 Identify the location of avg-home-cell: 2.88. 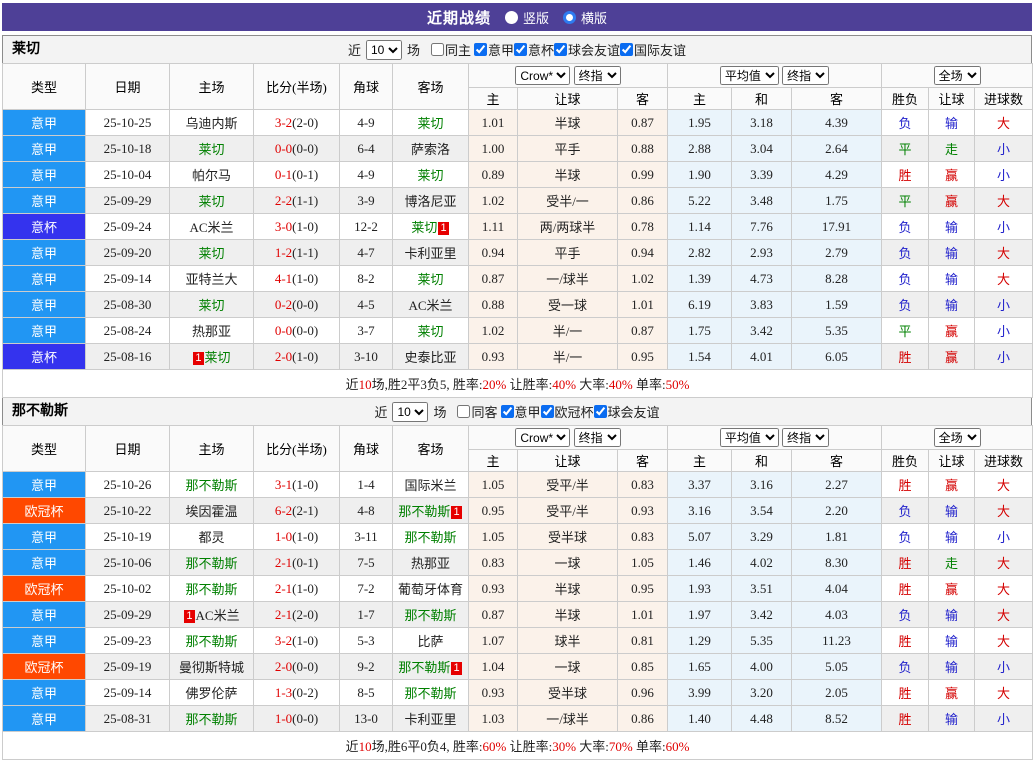
(700, 148).